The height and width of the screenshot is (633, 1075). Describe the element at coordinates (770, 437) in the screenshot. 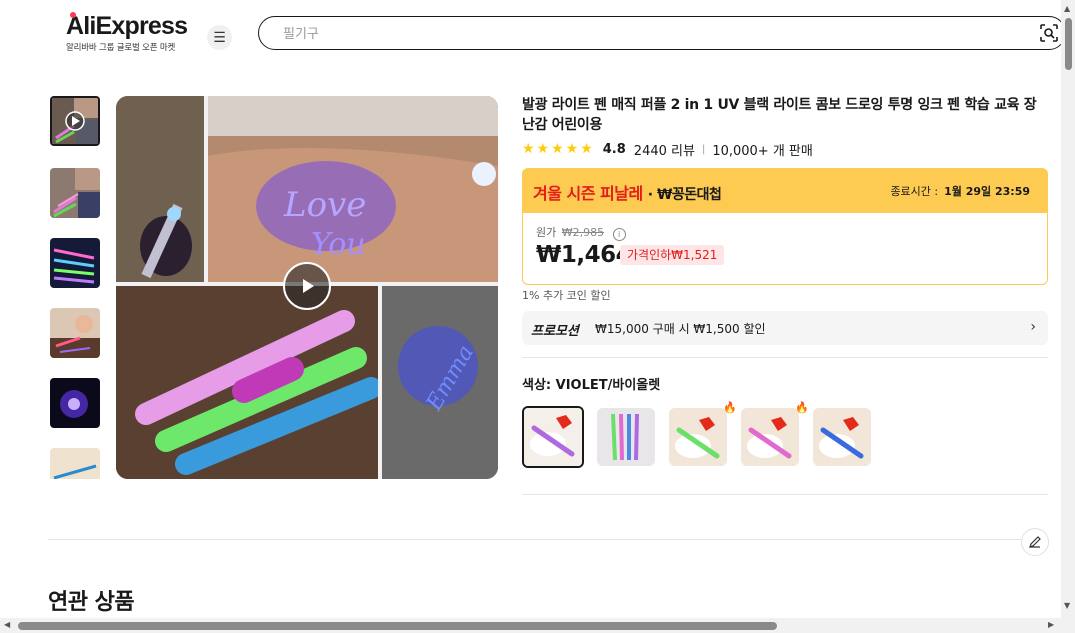

I see `color-swatch-pink` at that location.